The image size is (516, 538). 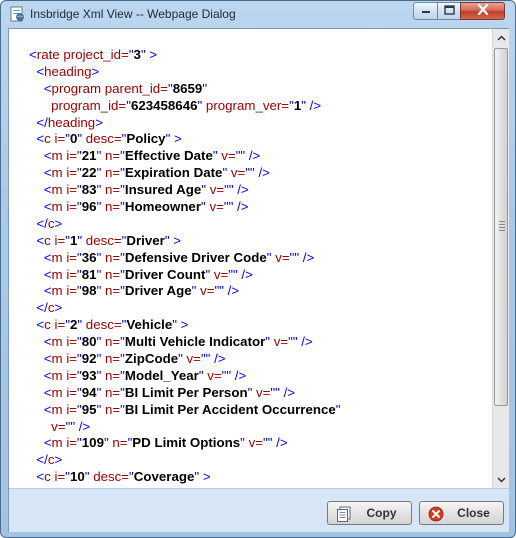 I want to click on minimize-button, so click(x=425, y=11).